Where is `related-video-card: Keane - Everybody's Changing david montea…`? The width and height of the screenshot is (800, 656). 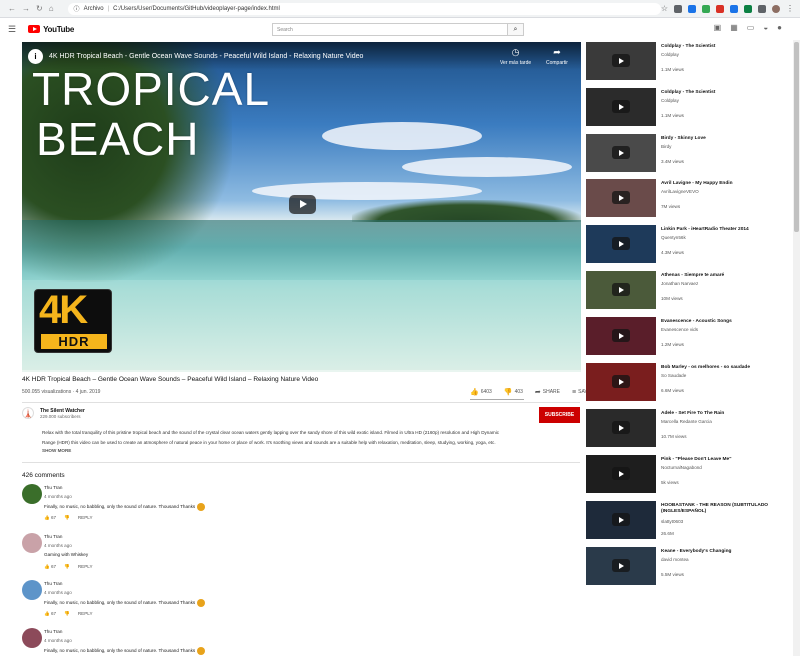 related-video-card: Keane - Everybody's Changing david montea… is located at coordinates (689, 566).